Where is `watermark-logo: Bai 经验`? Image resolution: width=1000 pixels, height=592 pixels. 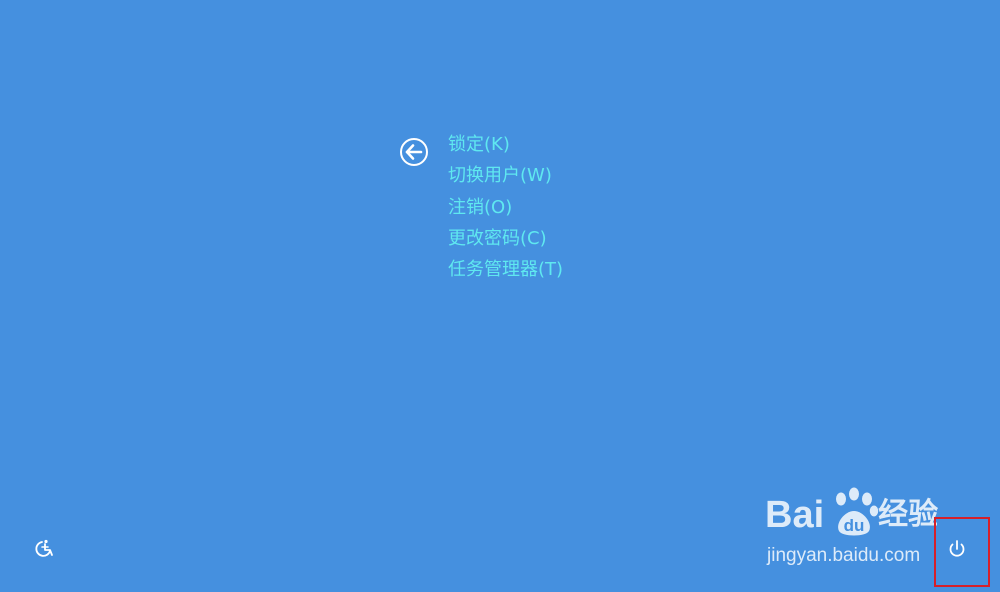
watermark-logo: Bai 经验 is located at coordinates (851, 515).